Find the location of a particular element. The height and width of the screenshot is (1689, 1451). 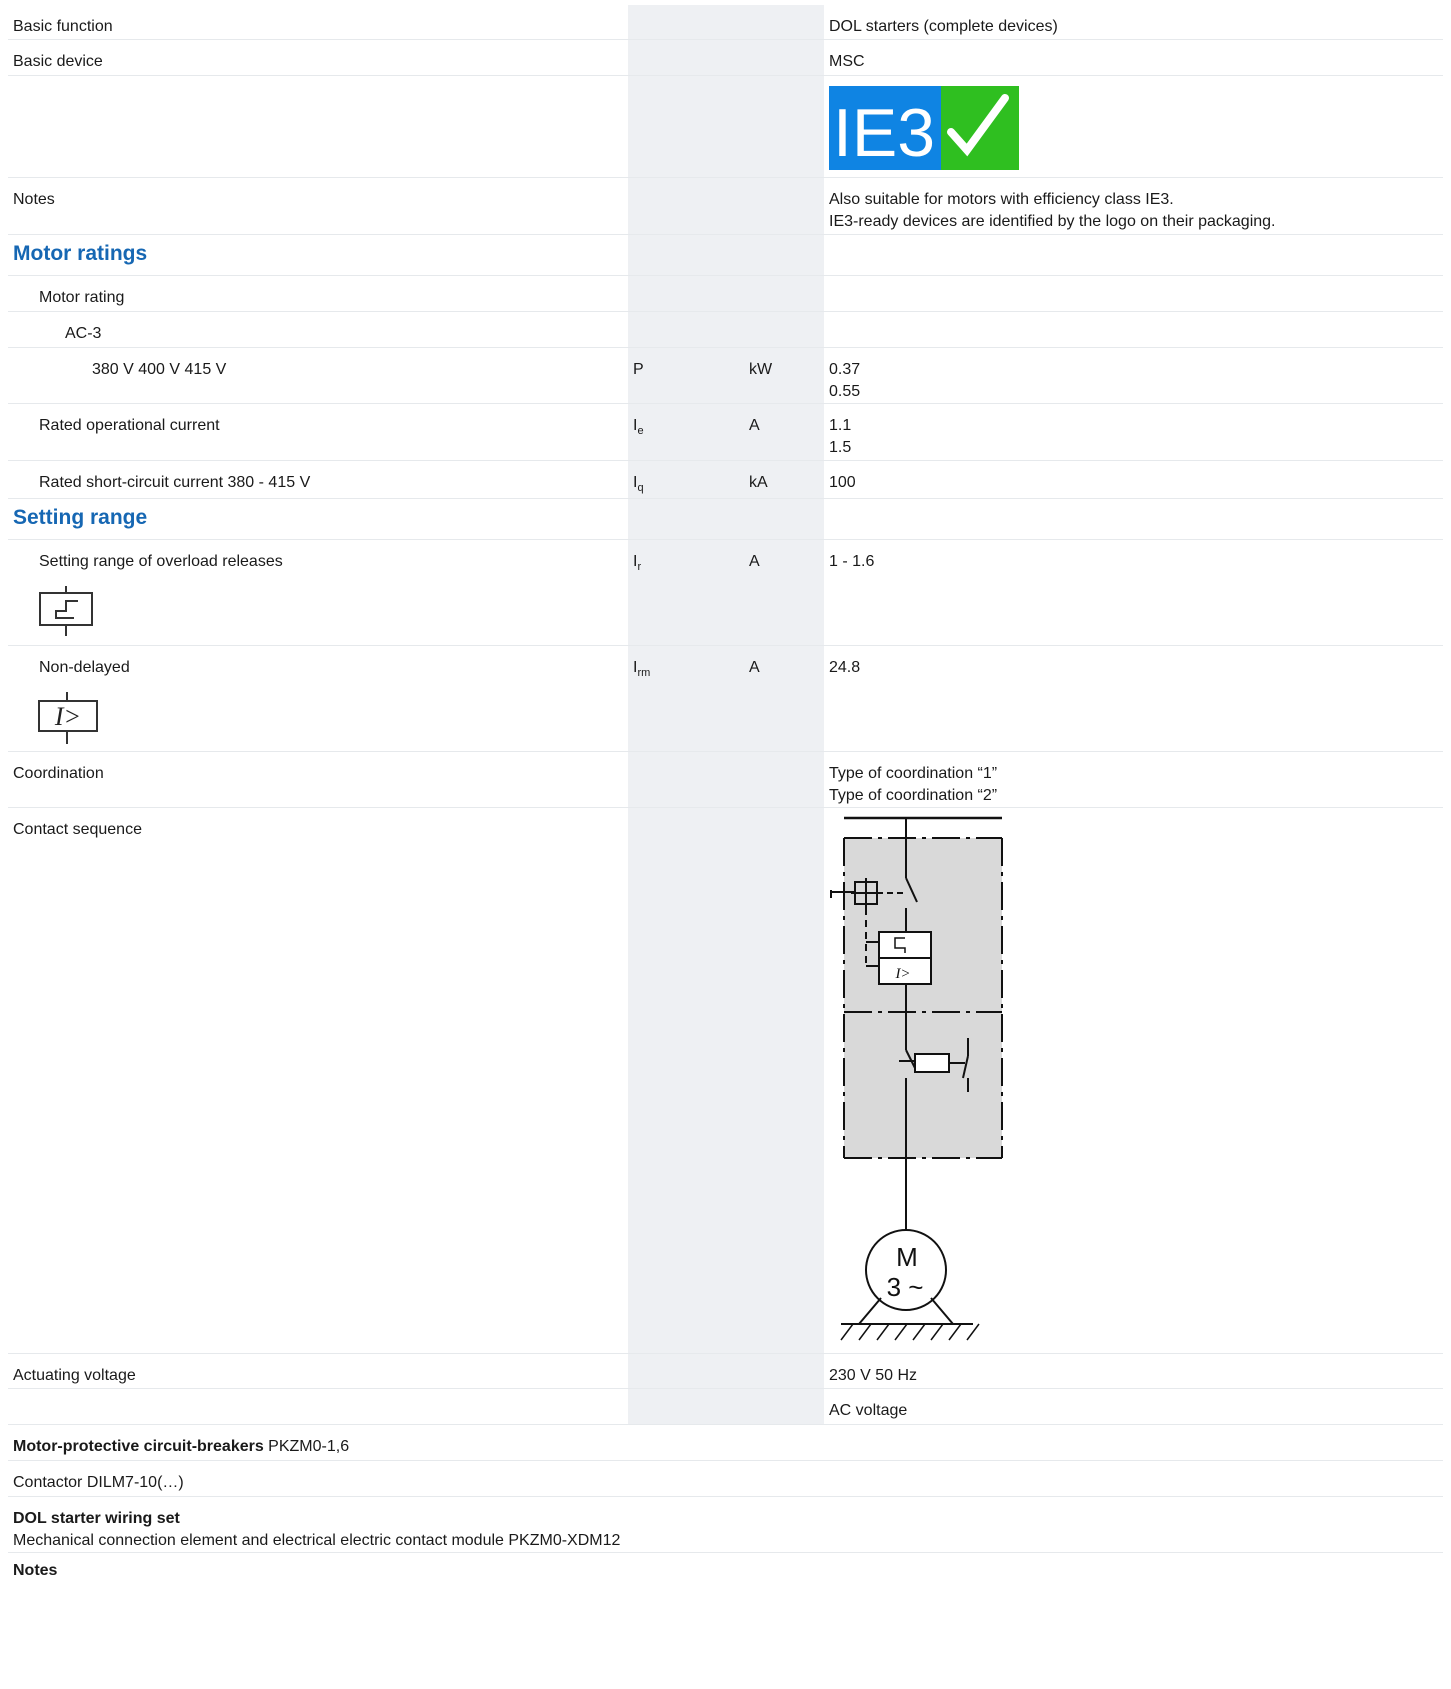

short-circuit-symbol: Iq is located at coordinates (686, 479).